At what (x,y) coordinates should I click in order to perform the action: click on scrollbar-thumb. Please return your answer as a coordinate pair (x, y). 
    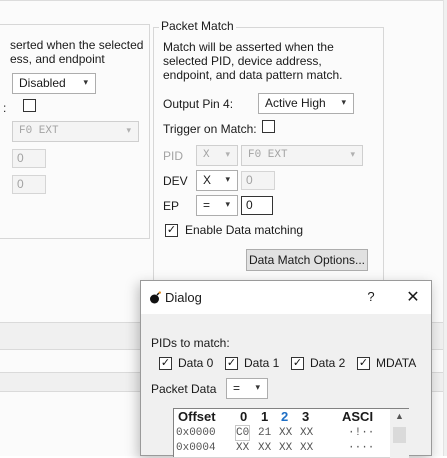
    Looking at the image, I should click on (399, 435).